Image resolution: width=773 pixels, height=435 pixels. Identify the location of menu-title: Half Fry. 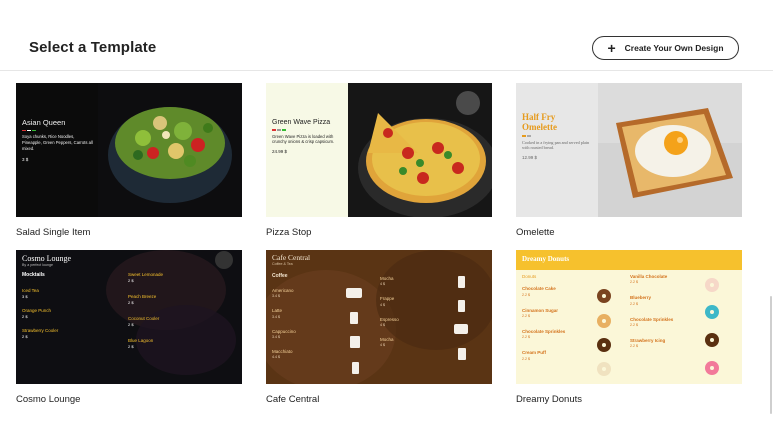
(539, 117).